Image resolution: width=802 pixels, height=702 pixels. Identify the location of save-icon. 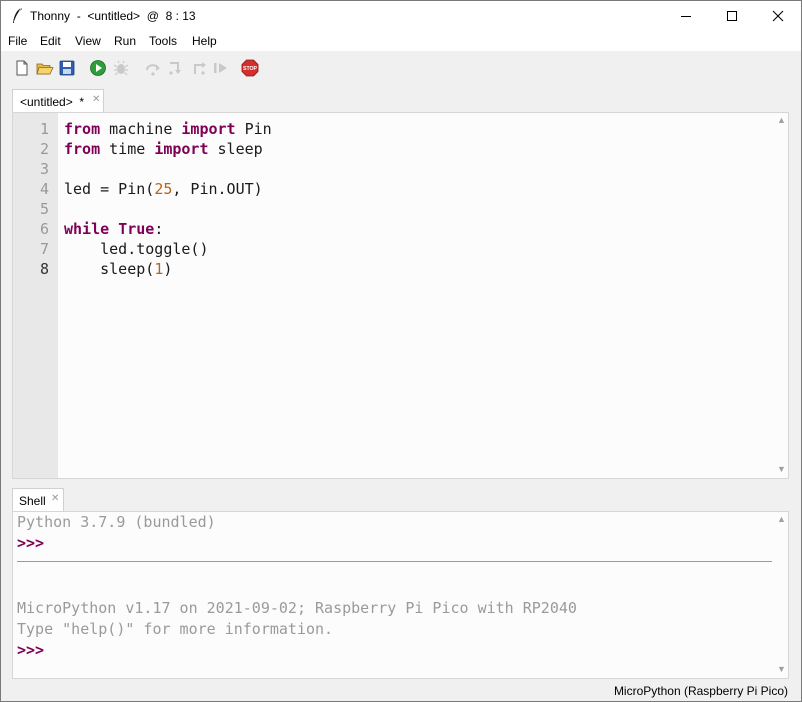
(67, 68).